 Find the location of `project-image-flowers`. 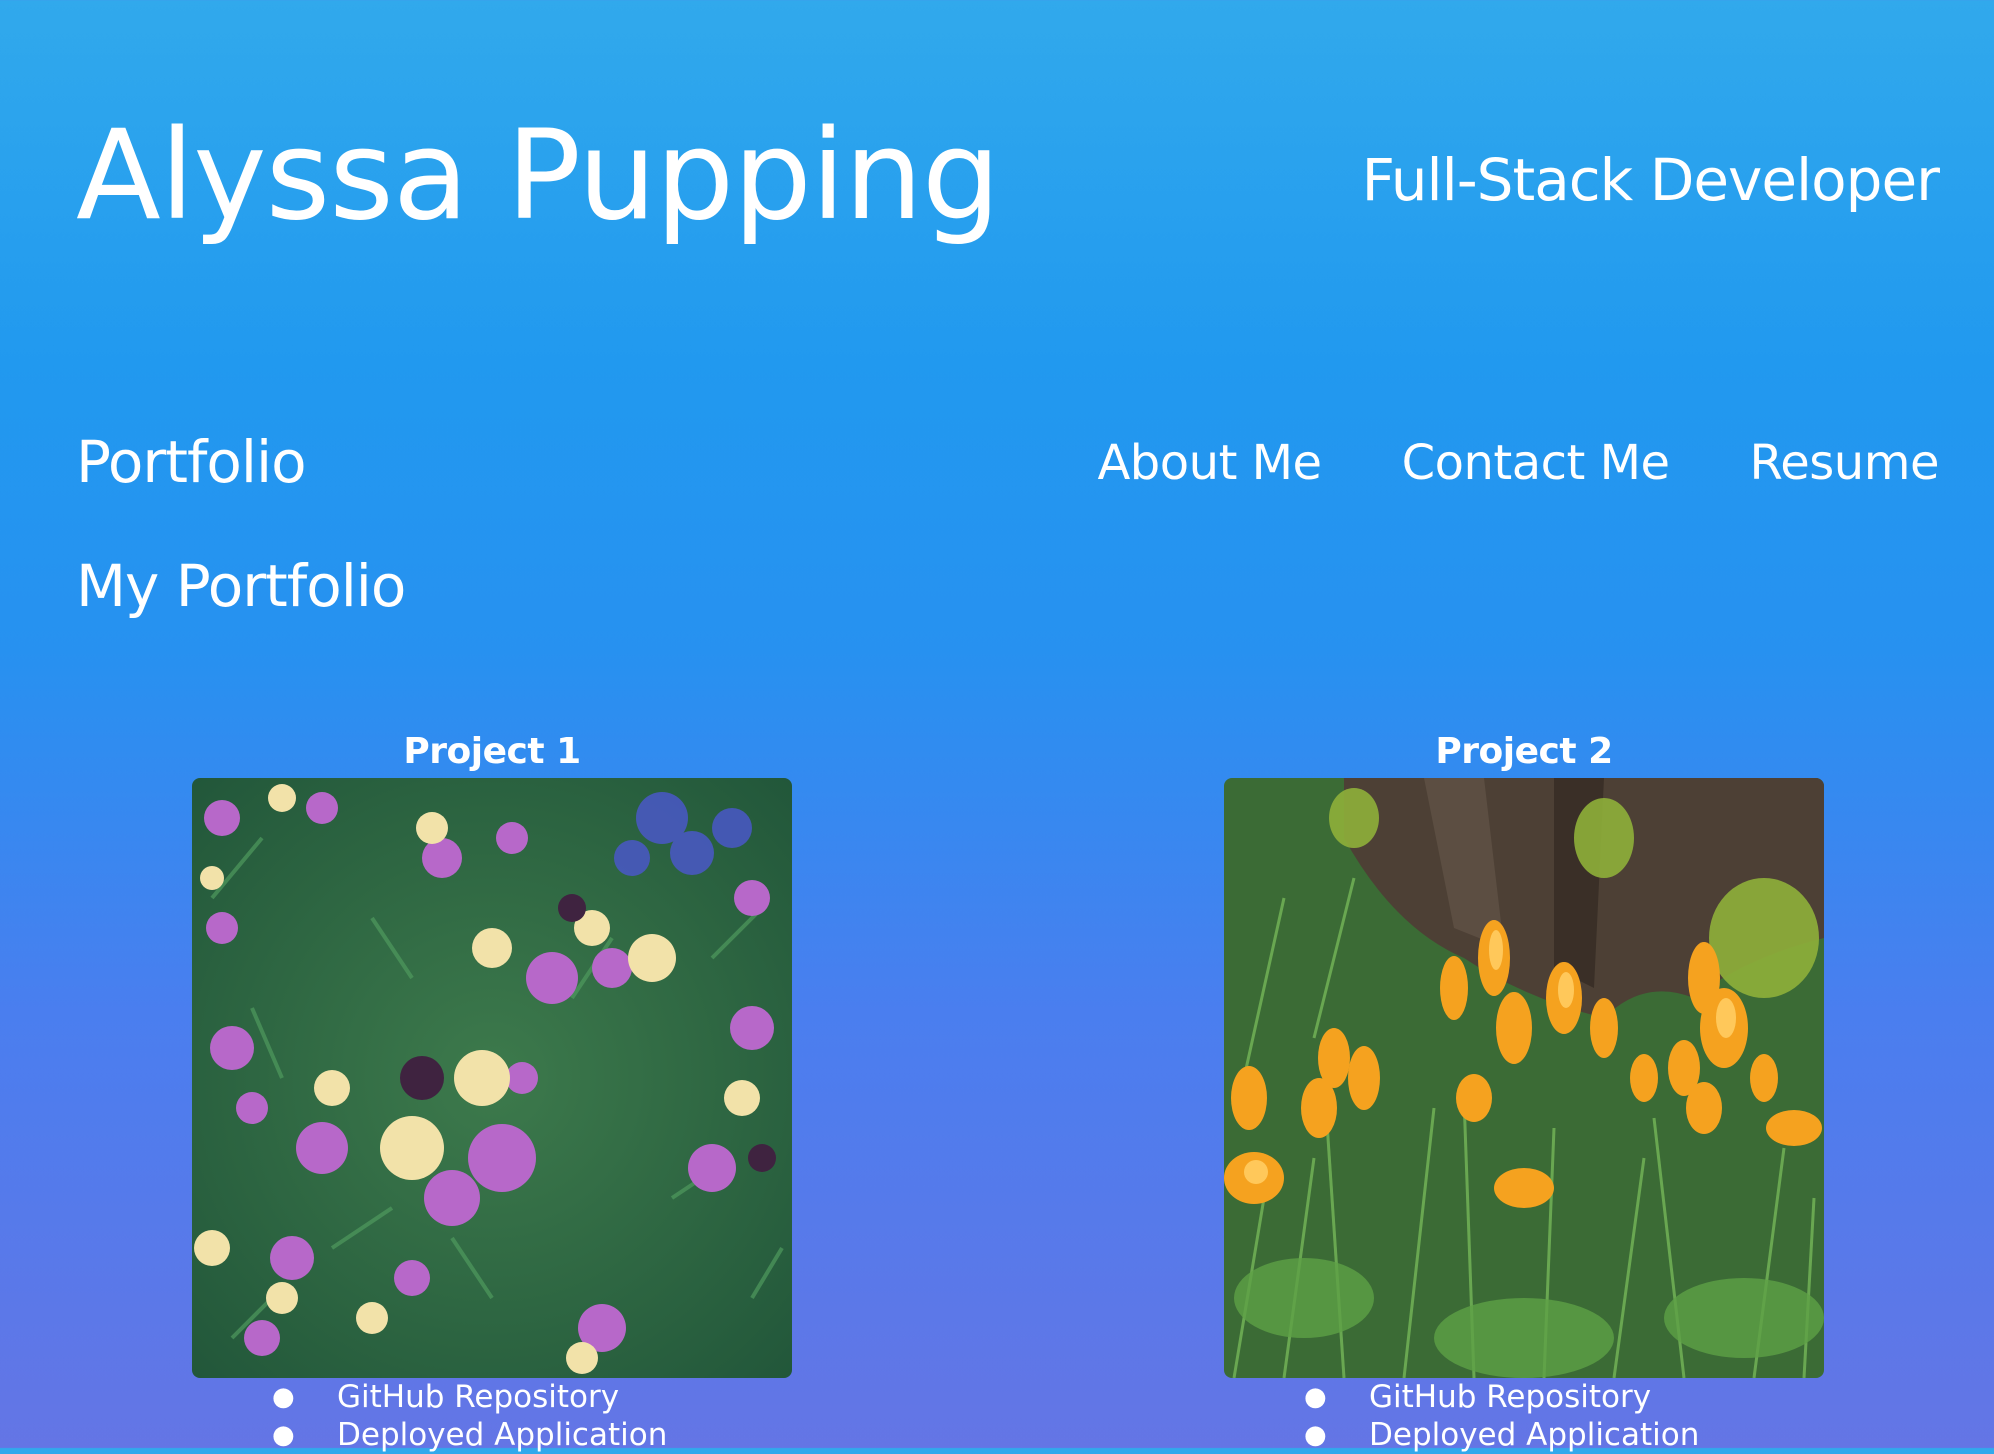

project-image-flowers is located at coordinates (492, 1078).